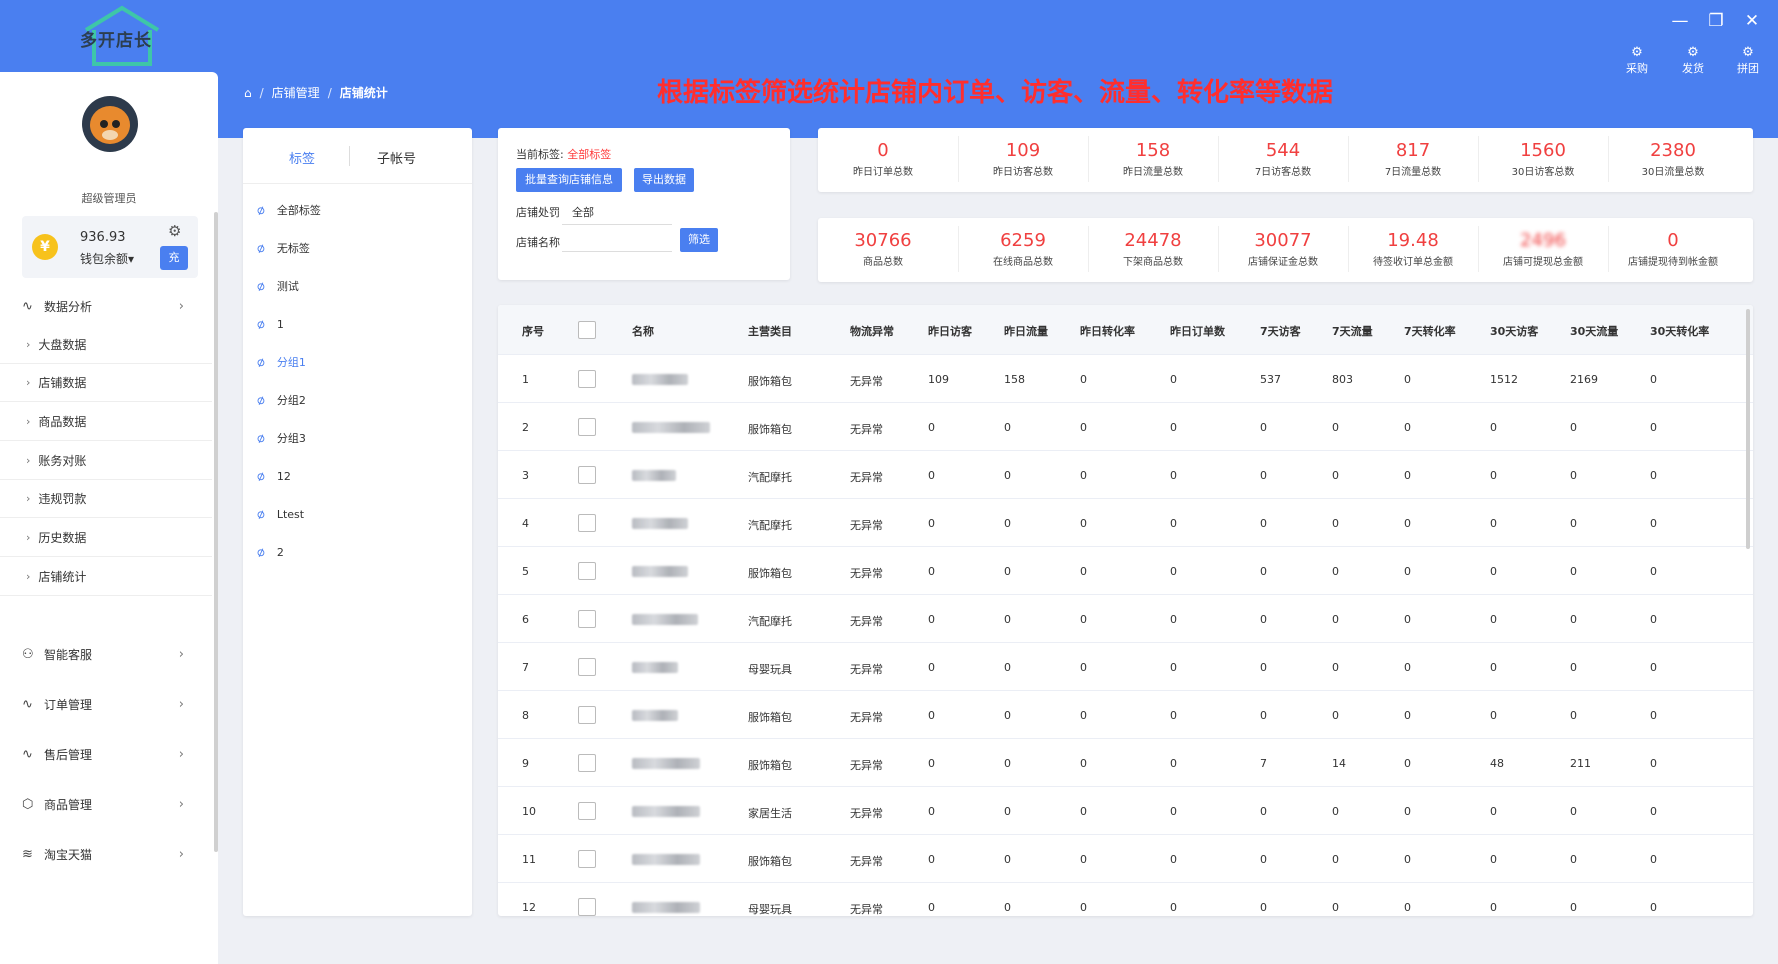 The width and height of the screenshot is (1778, 964). What do you see at coordinates (106, 538) in the screenshot?
I see `sidebar-item-history-data: › 历史数据` at bounding box center [106, 538].